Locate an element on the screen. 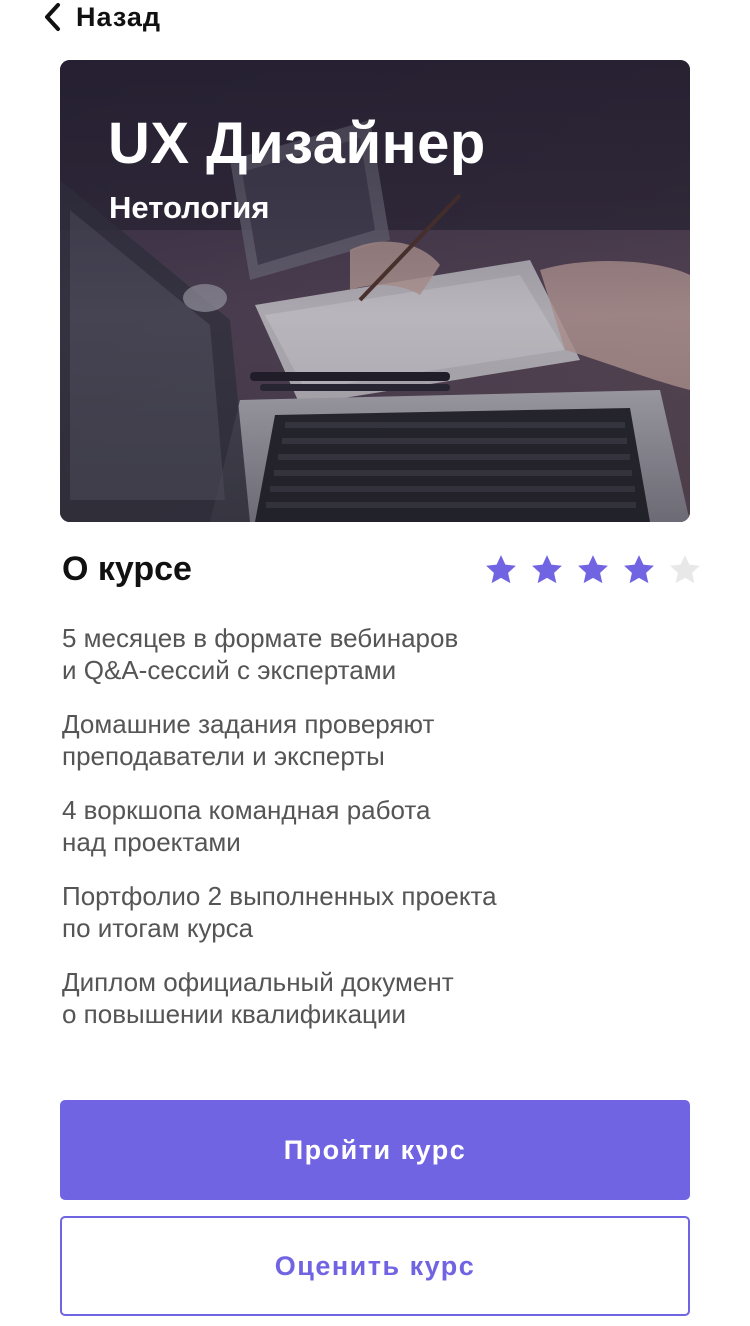  feature-text: по итогам курса is located at coordinates (158, 928).